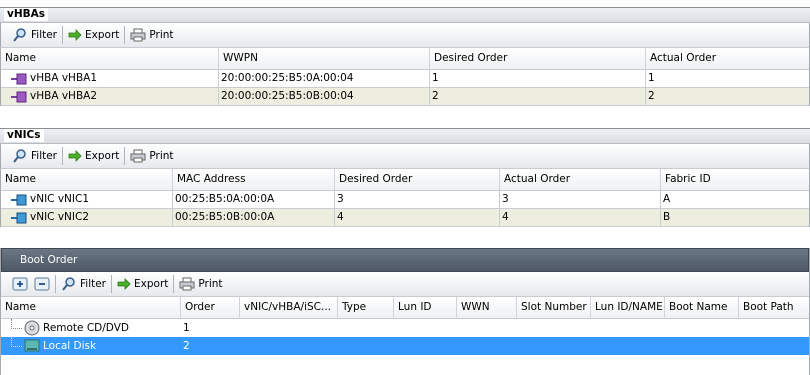 This screenshot has height=375, width=810. What do you see at coordinates (405, 156) in the screenshot?
I see `vnics-toolbar: Filter Export Print` at bounding box center [405, 156].